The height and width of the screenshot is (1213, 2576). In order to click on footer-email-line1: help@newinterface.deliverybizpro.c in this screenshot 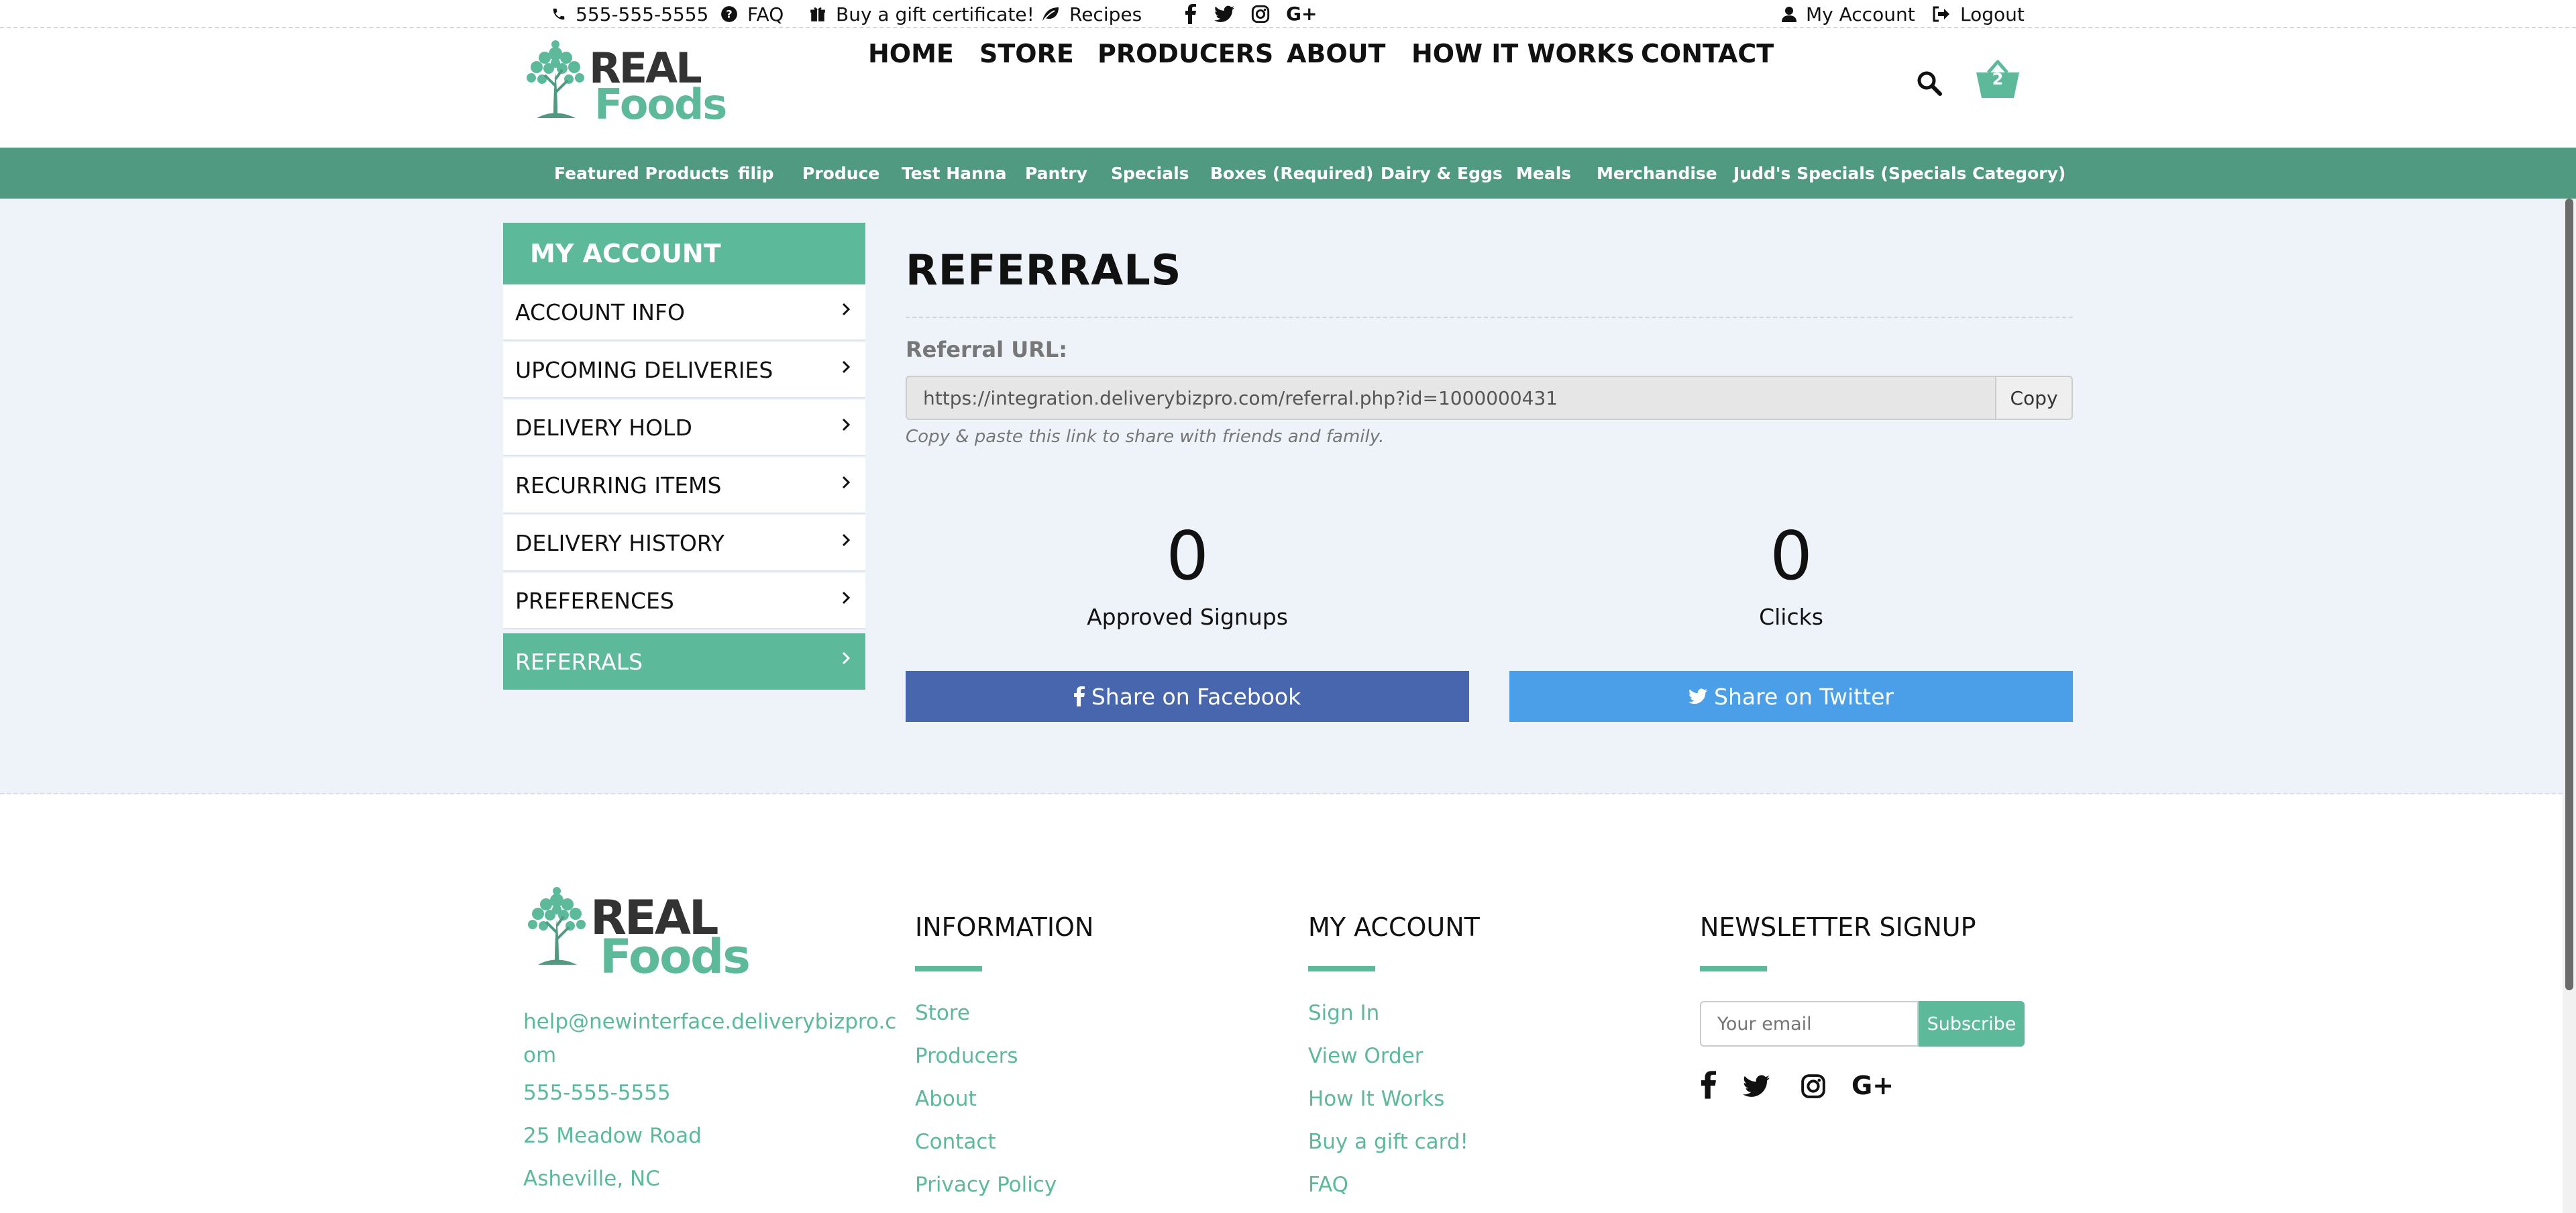, I will do `click(710, 1022)`.